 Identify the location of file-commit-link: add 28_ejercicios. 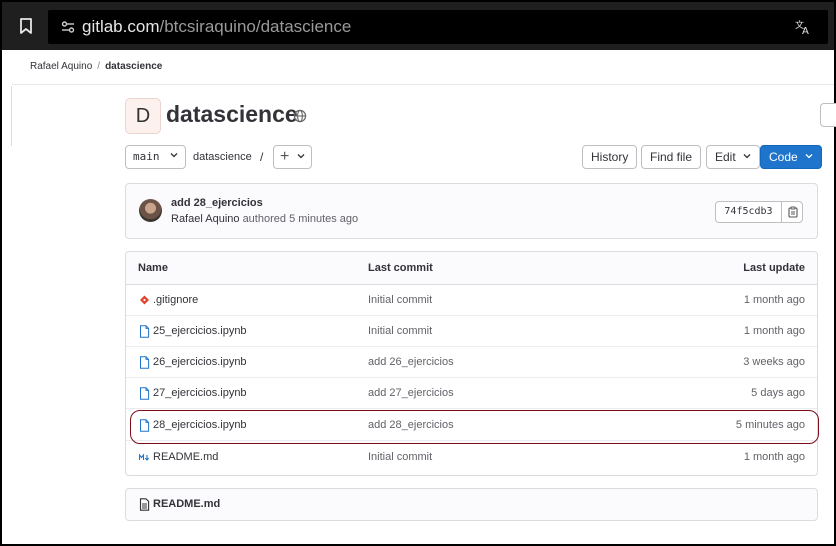
(411, 425).